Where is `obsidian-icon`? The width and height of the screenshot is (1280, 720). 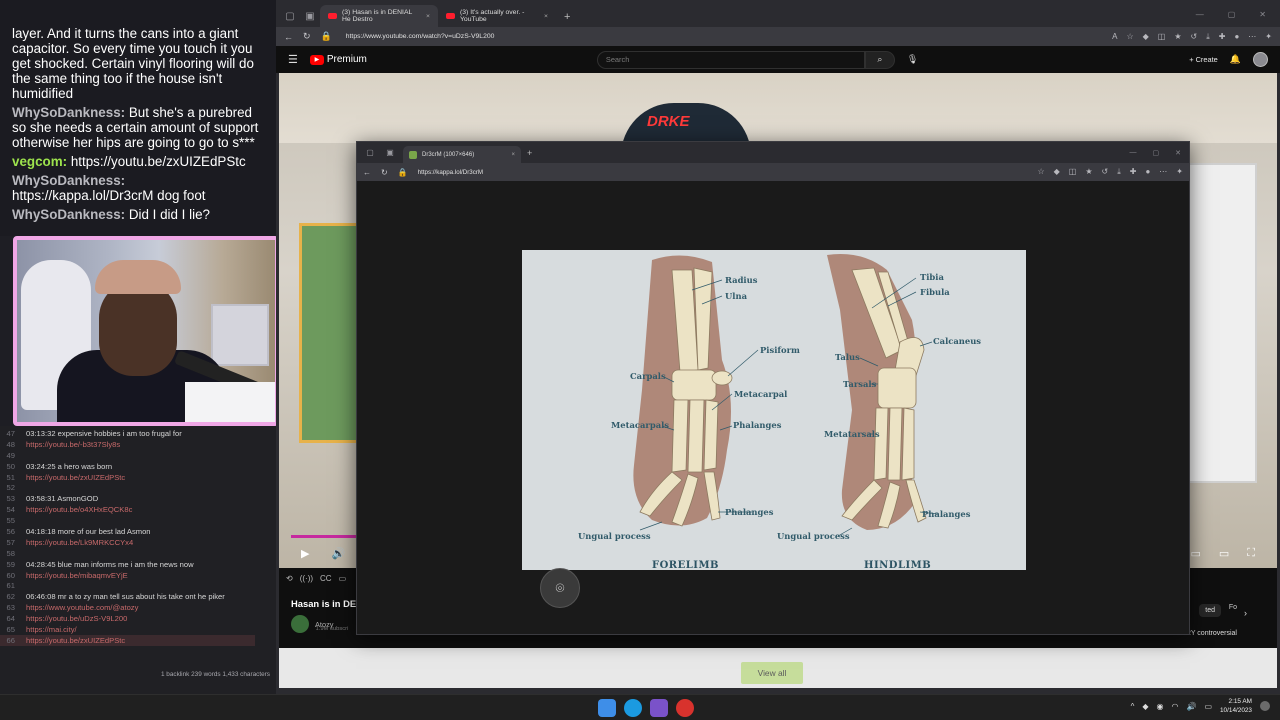 obsidian-icon is located at coordinates (659, 708).